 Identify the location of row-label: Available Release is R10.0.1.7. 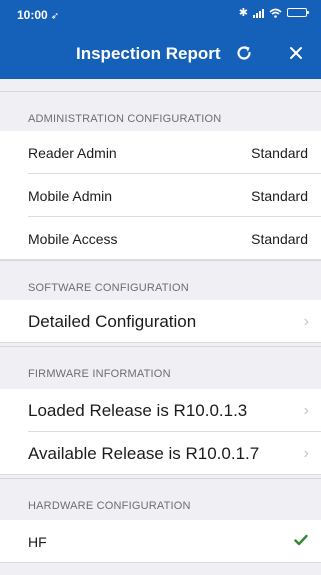
(144, 453).